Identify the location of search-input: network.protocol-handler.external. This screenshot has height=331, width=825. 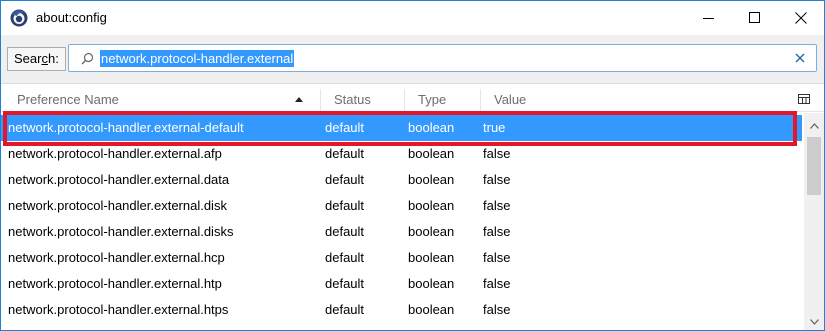
(442, 58).